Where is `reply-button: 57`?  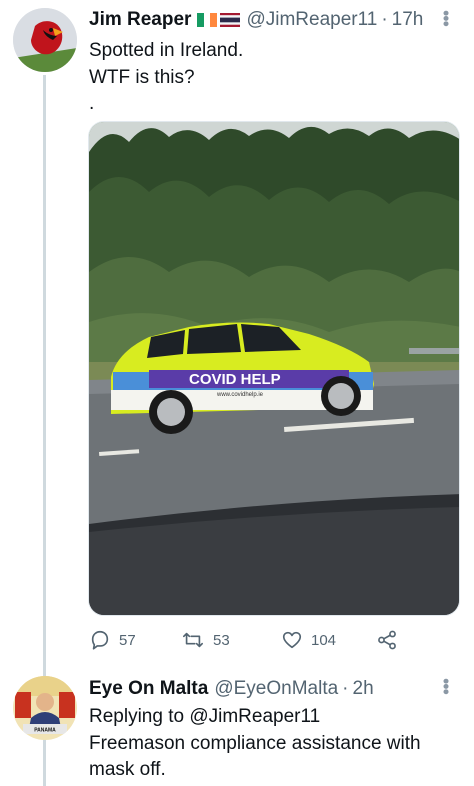 reply-button: 57 is located at coordinates (112, 640).